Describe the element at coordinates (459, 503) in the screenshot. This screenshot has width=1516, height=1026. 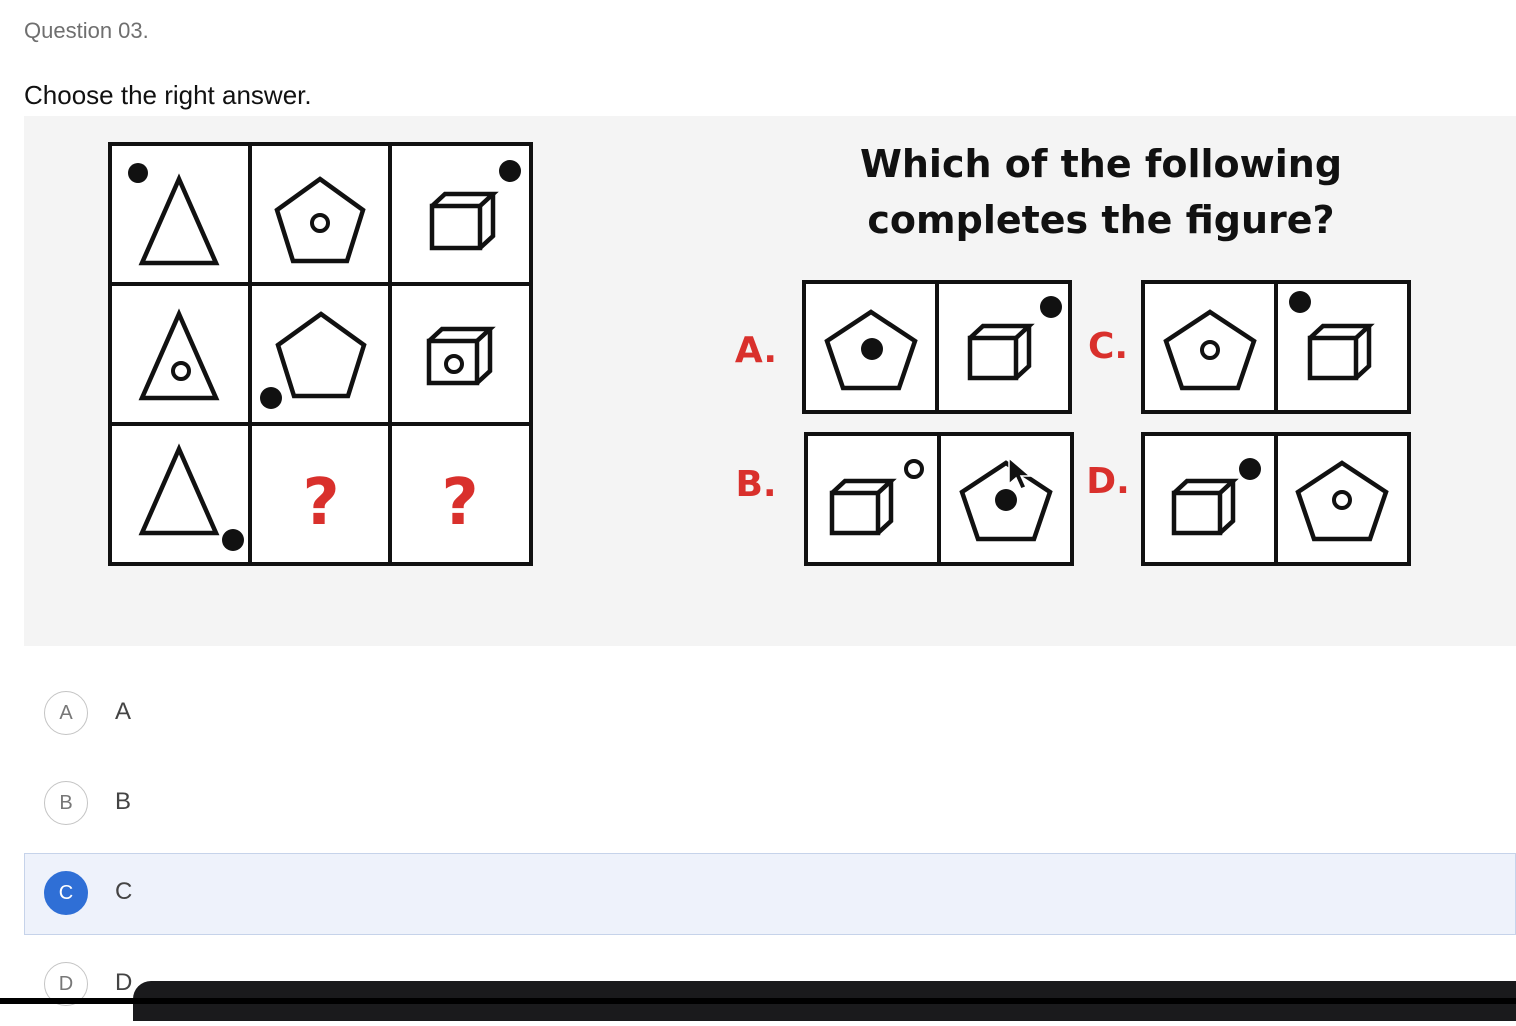
I see `unknown-cell-2: ?` at that location.